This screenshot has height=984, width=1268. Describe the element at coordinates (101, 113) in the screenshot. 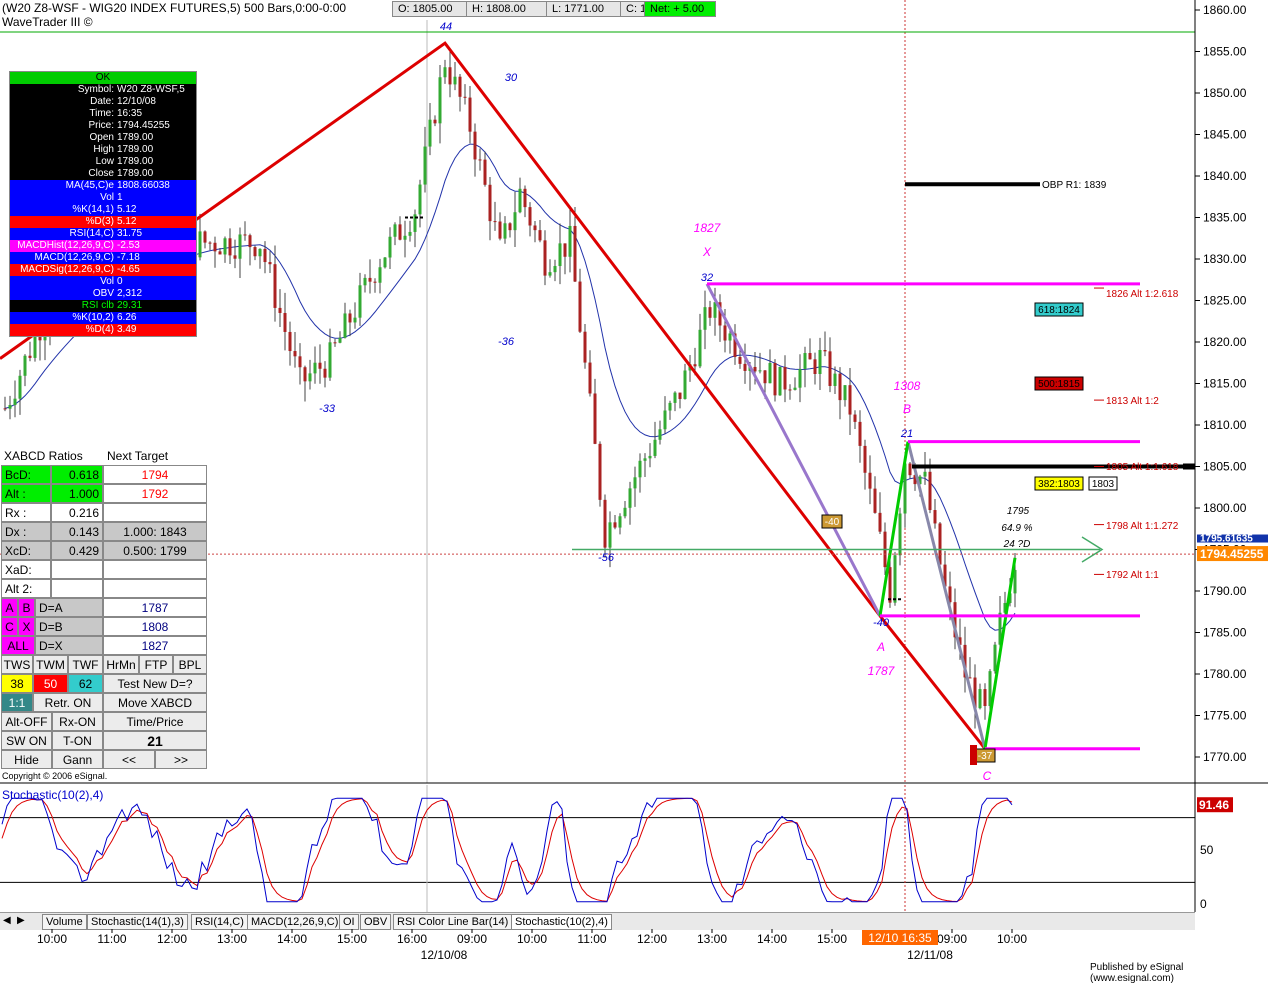

I see `data-window-label: Time:` at that location.